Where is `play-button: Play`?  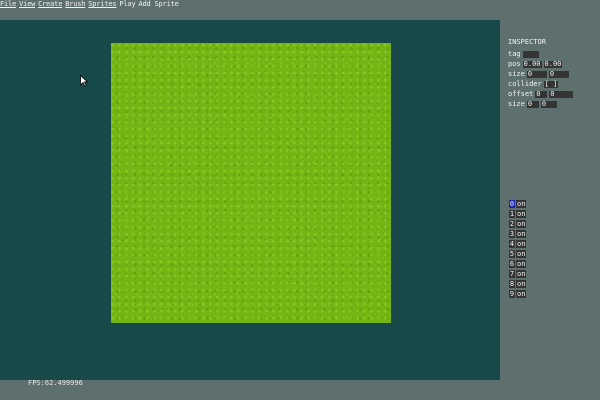
play-button: Play is located at coordinates (127, 4).